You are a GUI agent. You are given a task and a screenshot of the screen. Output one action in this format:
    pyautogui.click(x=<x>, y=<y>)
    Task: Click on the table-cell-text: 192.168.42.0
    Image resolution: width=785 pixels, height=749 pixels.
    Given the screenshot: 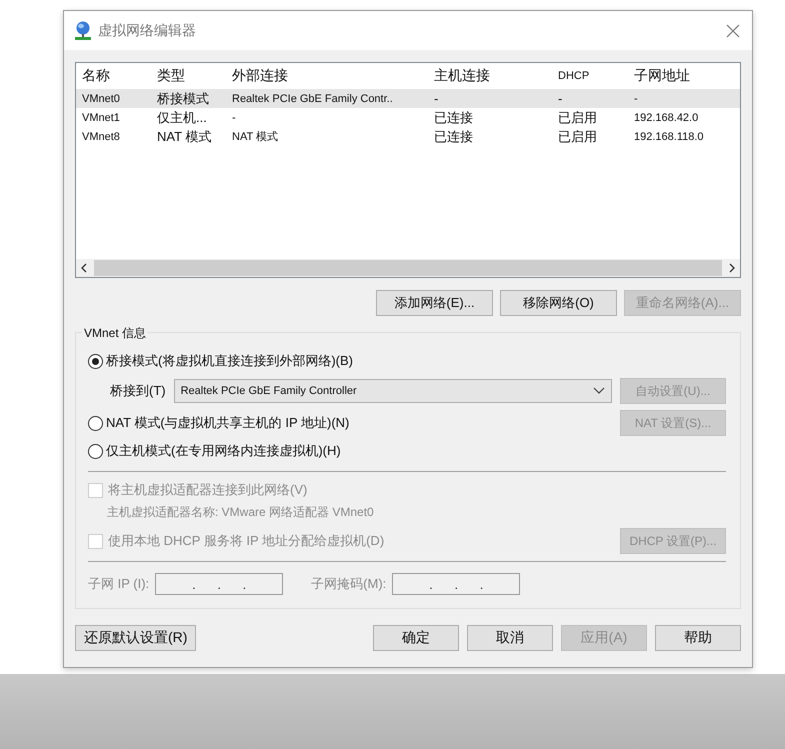 What is the action you would take?
    pyautogui.click(x=666, y=118)
    